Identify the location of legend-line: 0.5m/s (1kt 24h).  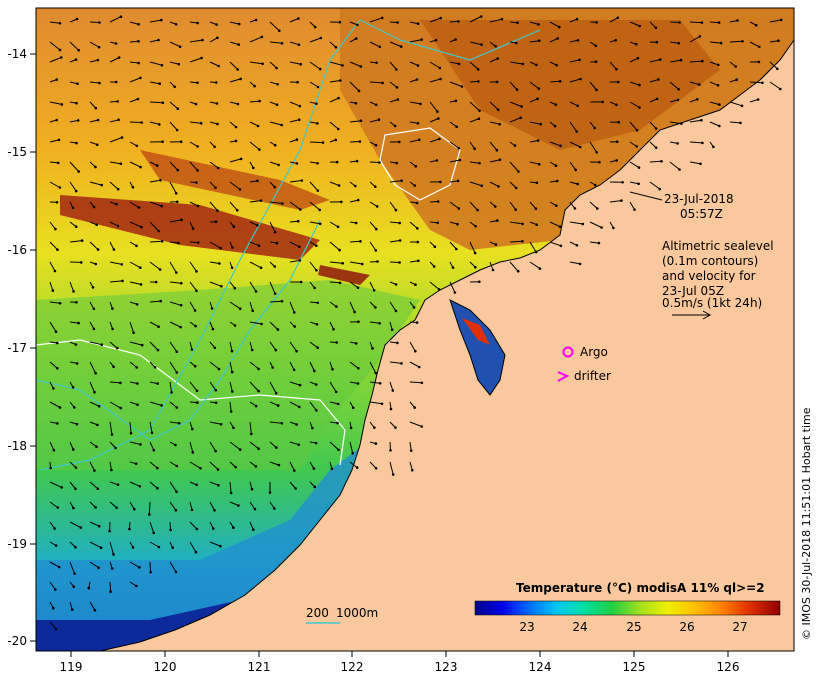
(712, 303).